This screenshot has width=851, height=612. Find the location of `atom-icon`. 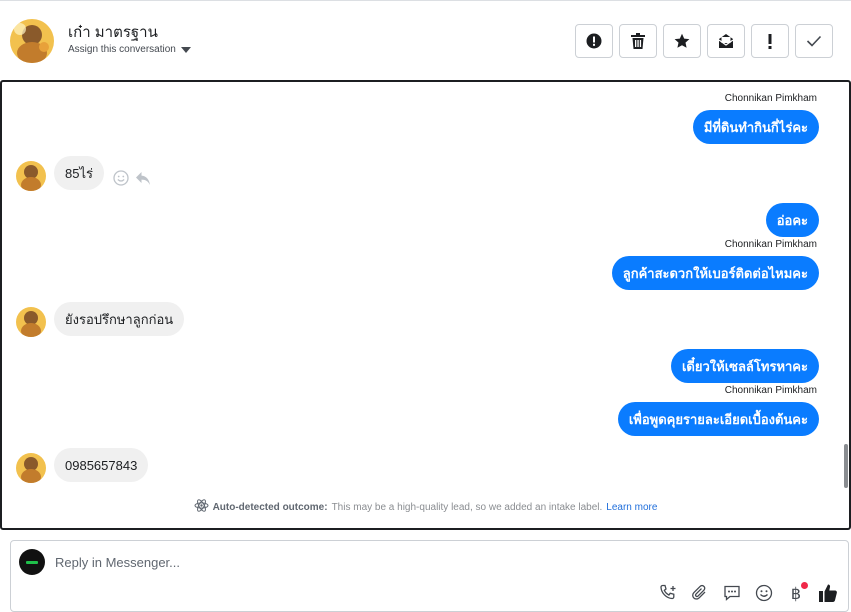

atom-icon is located at coordinates (201, 507).